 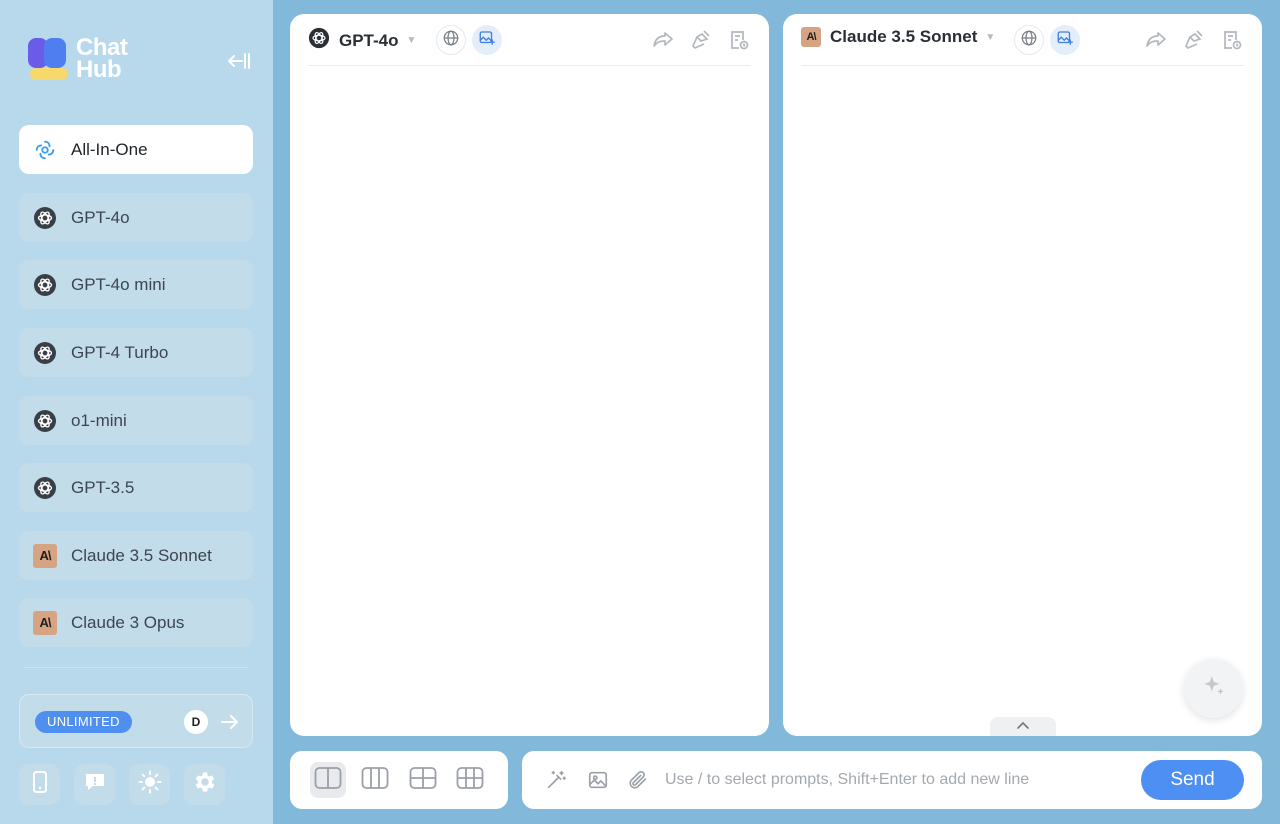 I want to click on sidebar-divider, so click(x=136, y=667).